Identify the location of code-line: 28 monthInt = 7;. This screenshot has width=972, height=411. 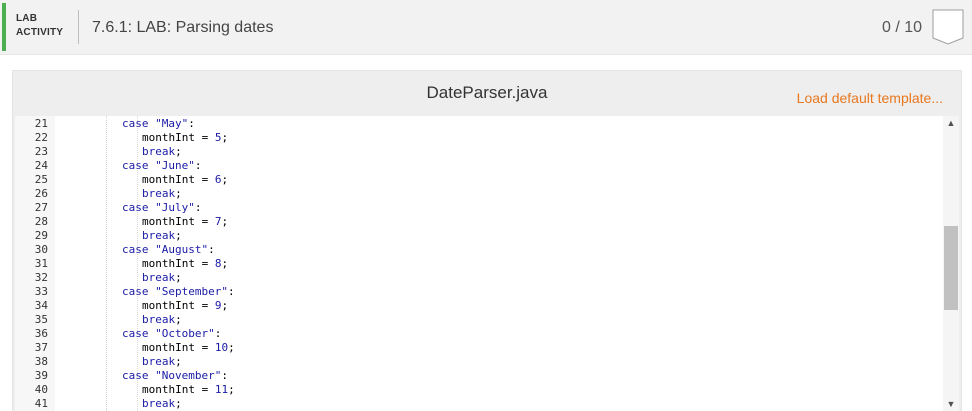
(480, 222).